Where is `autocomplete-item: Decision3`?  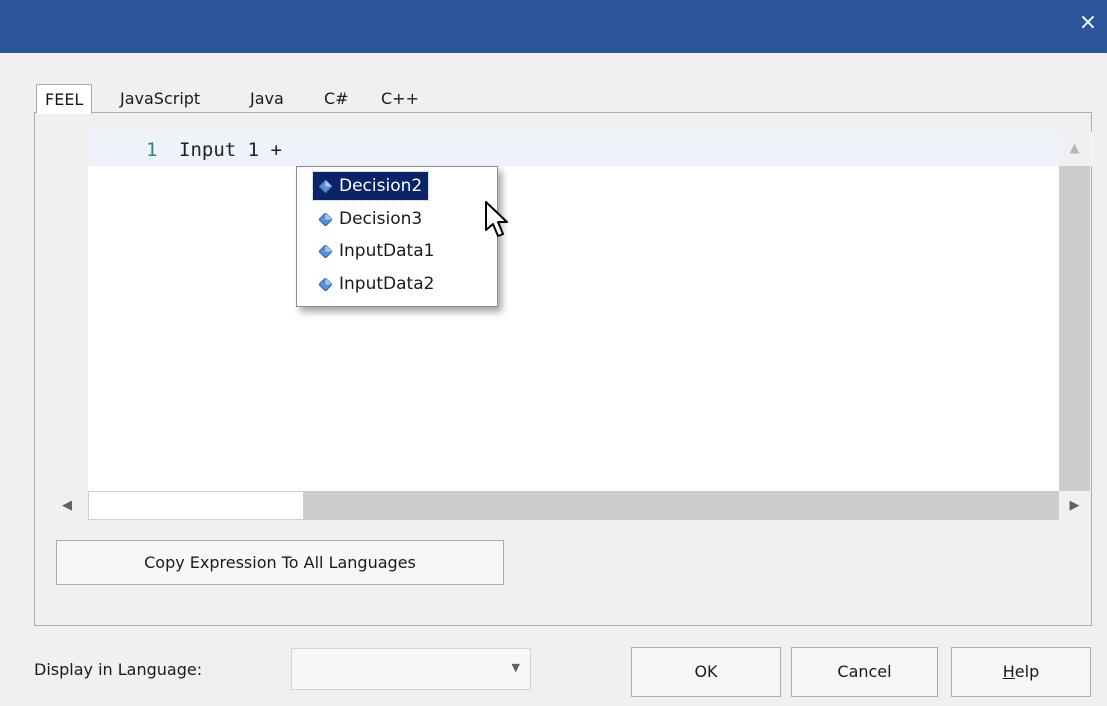 autocomplete-item: Decision3 is located at coordinates (370, 219).